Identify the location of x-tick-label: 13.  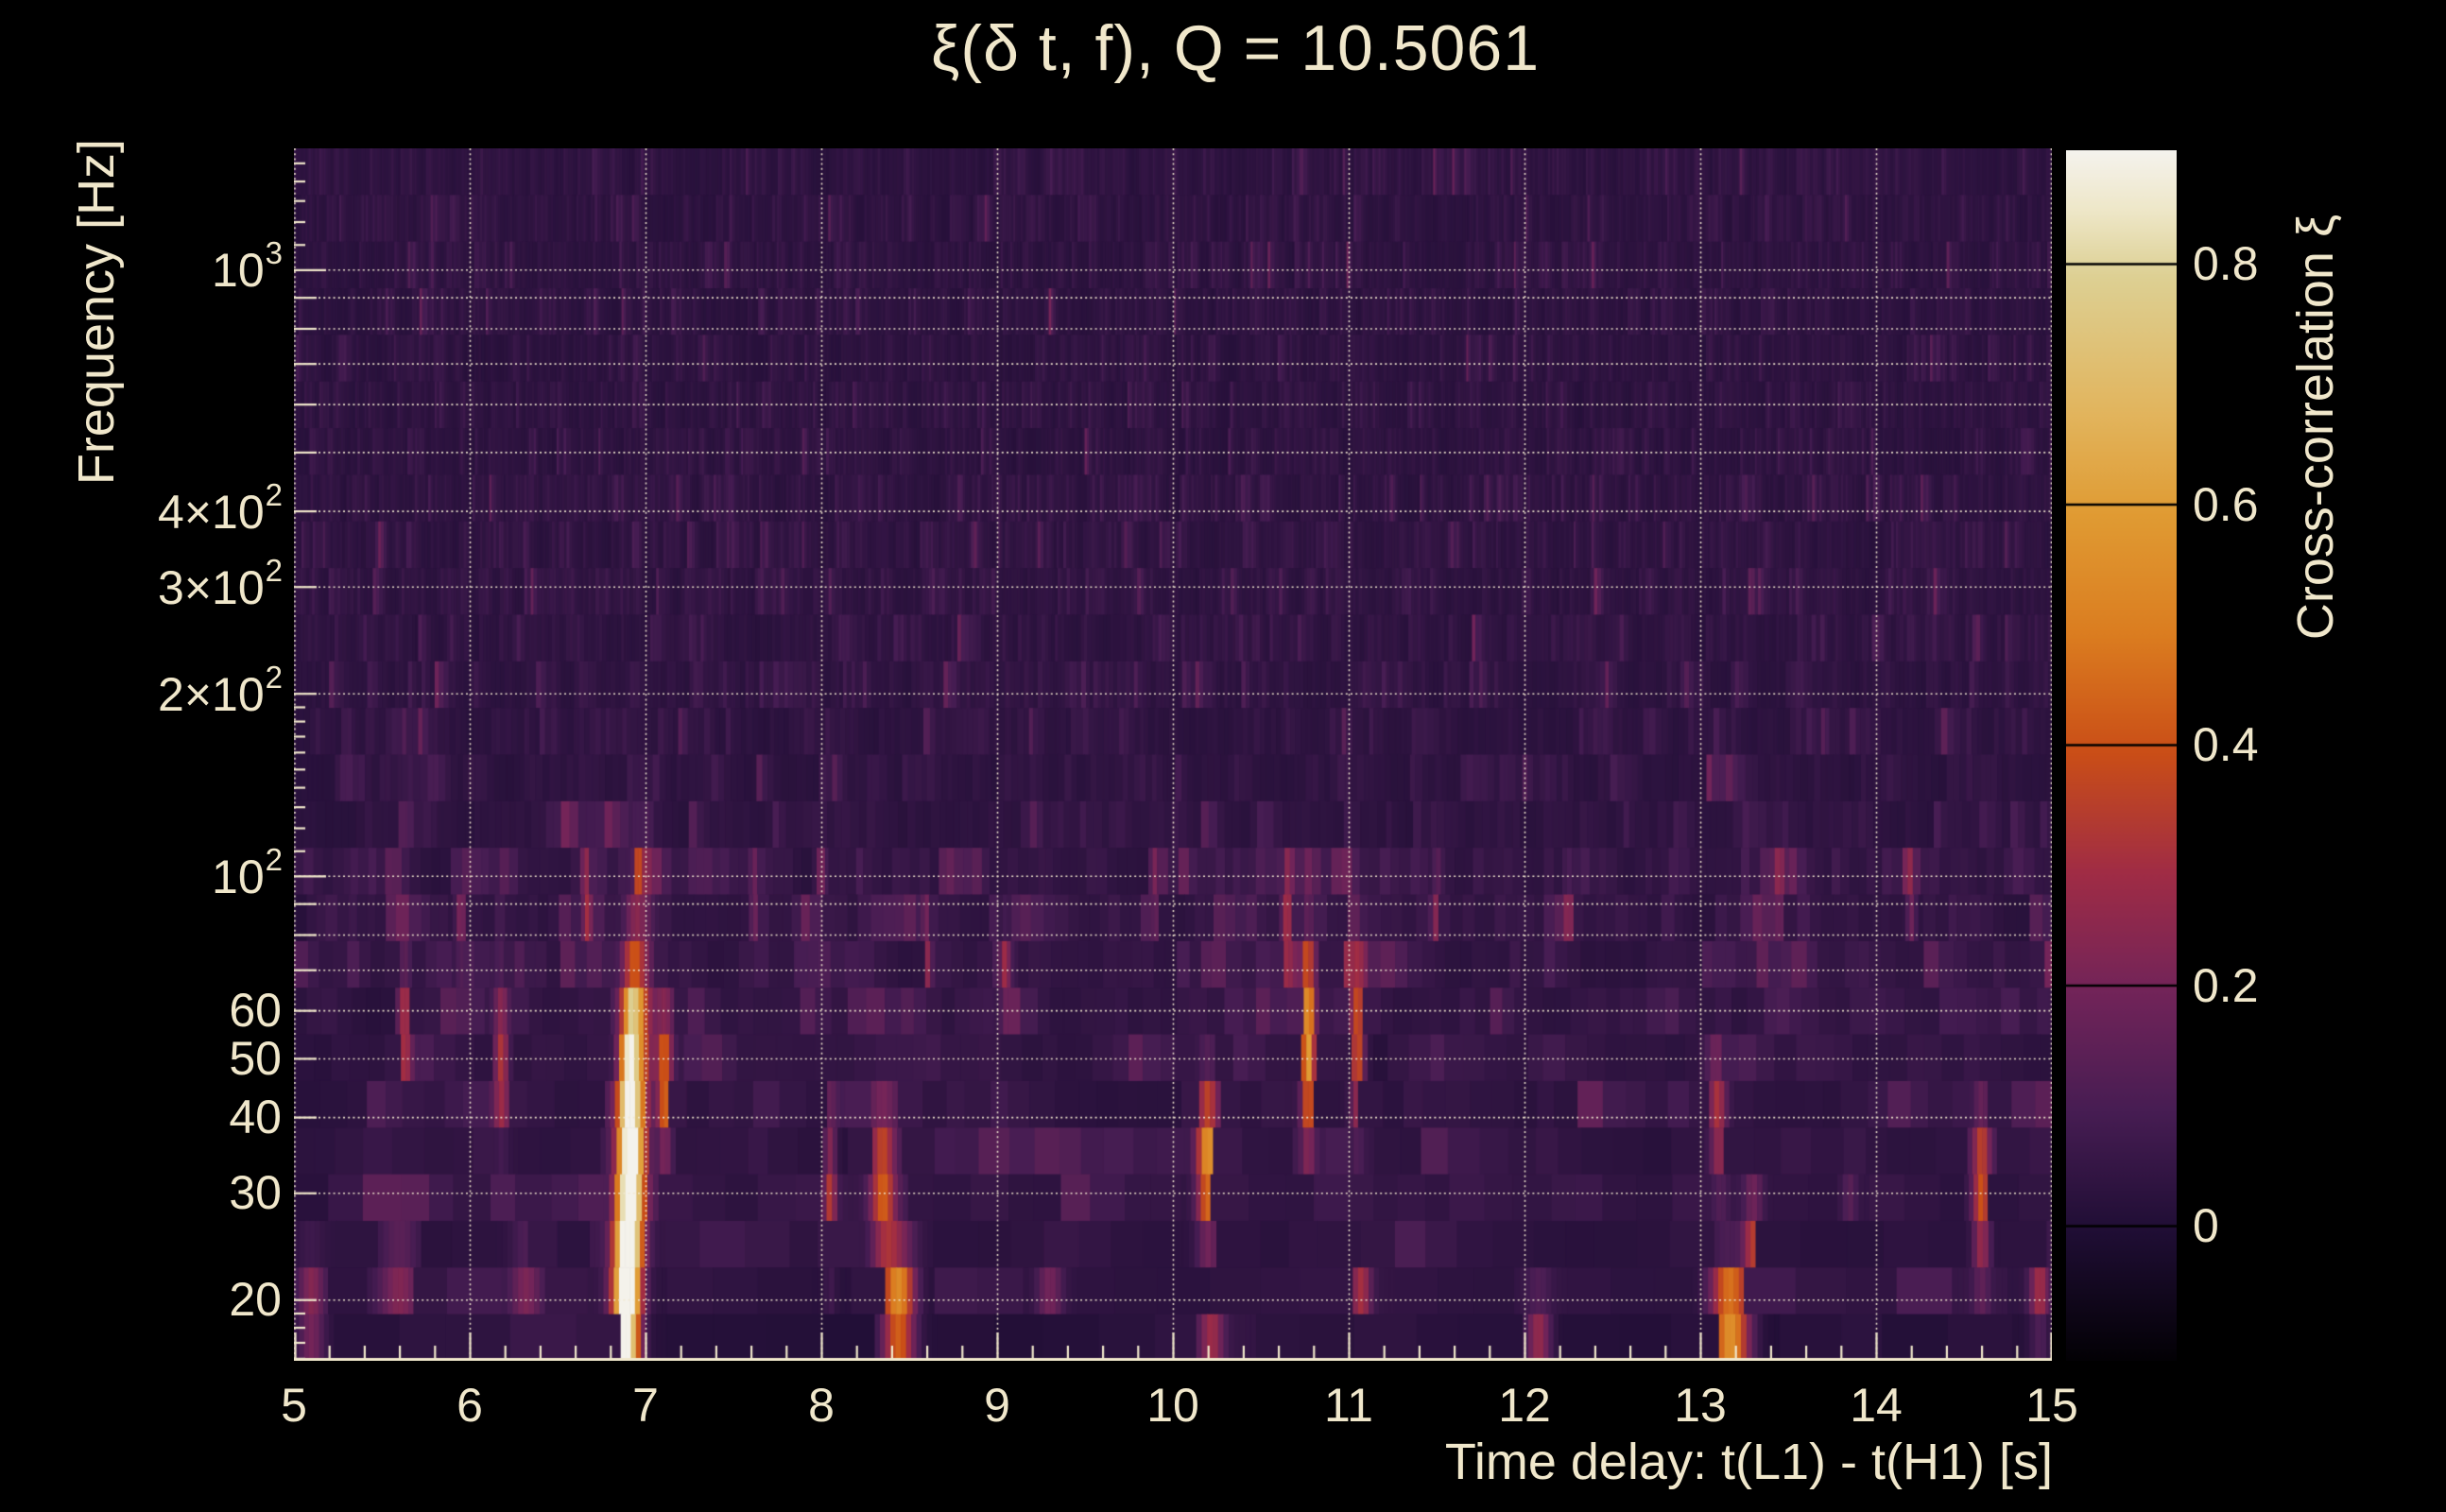
(1700, 1405).